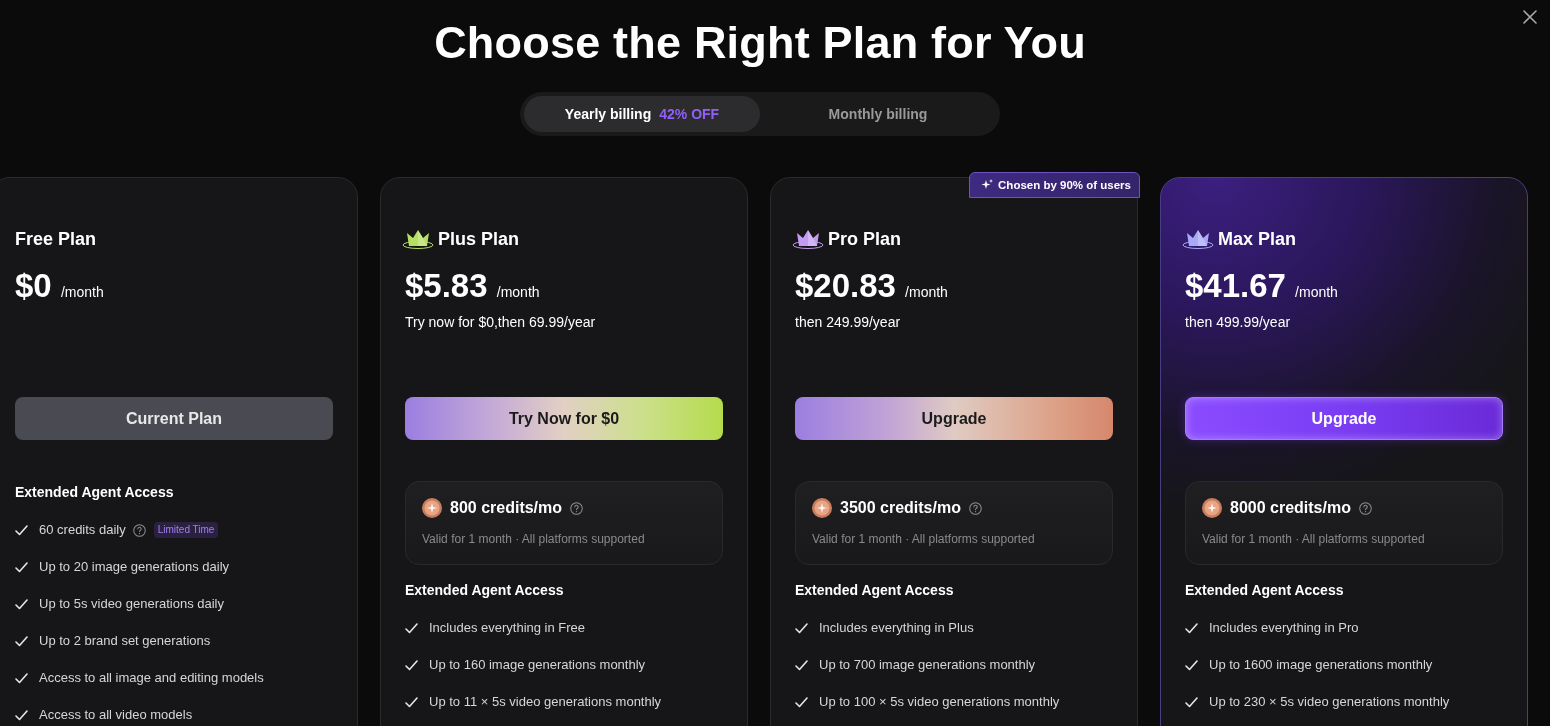  I want to click on feature-text: Up to 5s video generations daily, so click(131, 604).